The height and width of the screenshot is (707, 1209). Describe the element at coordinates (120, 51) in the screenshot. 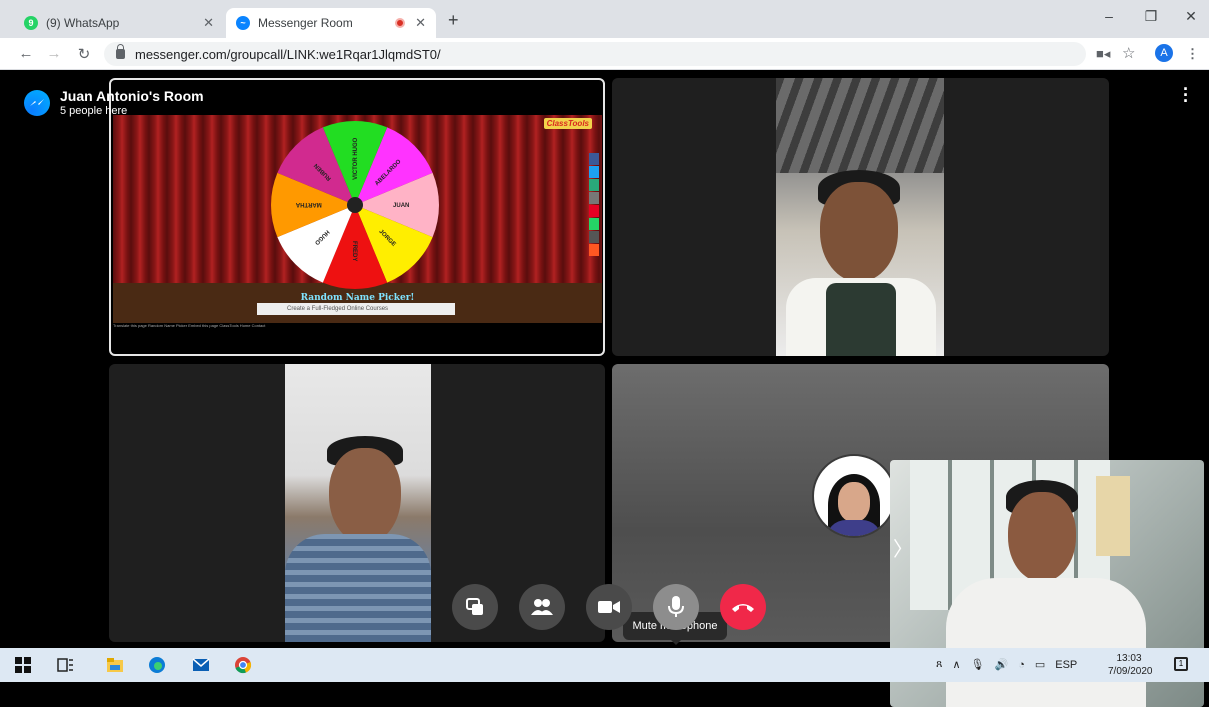

I see `lock-icon` at that location.